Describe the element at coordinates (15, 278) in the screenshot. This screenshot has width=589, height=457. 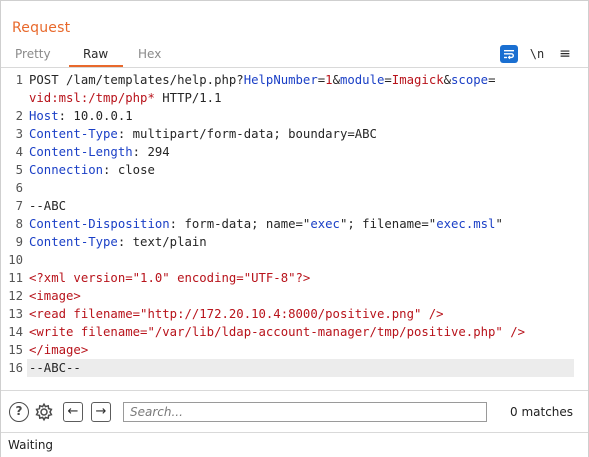
I see `line-number: 11` at that location.